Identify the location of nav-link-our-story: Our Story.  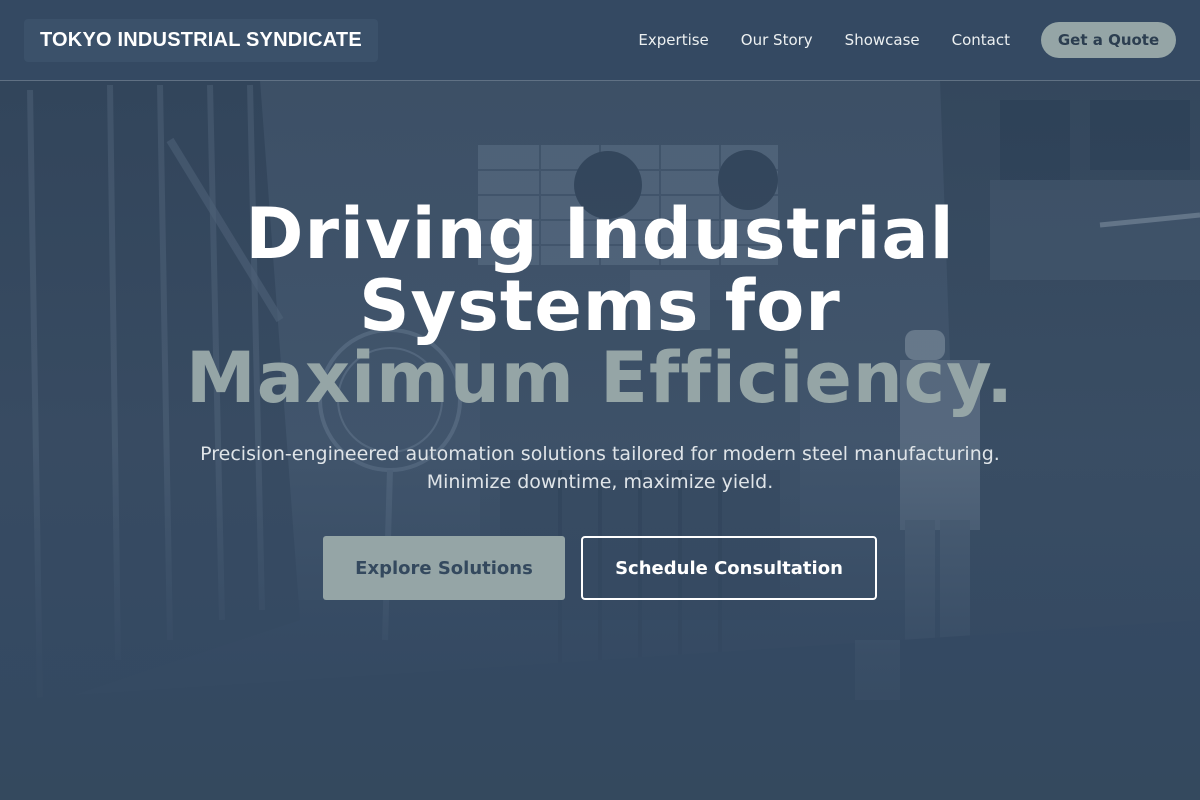
(777, 40).